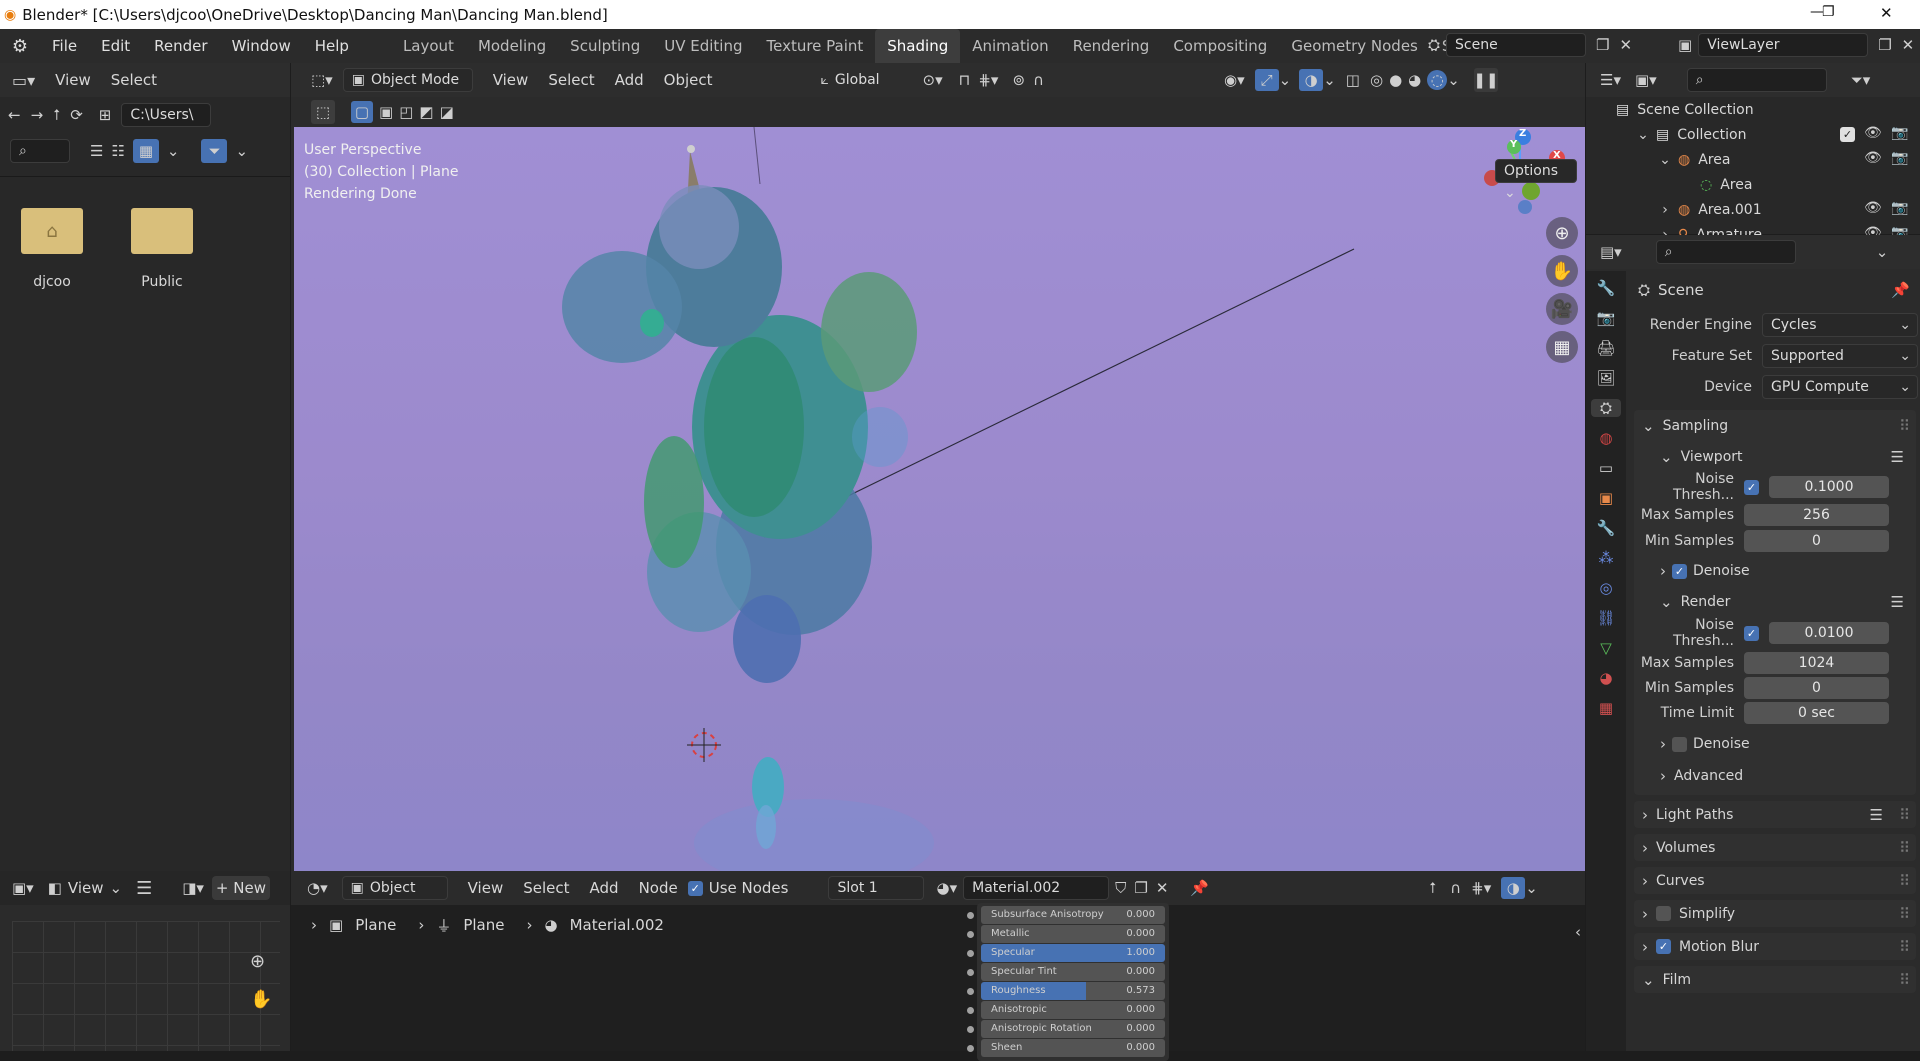 The height and width of the screenshot is (1061, 1920). Describe the element at coordinates (946, 888) in the screenshot. I see `material-browse-icon: ◕▾` at that location.